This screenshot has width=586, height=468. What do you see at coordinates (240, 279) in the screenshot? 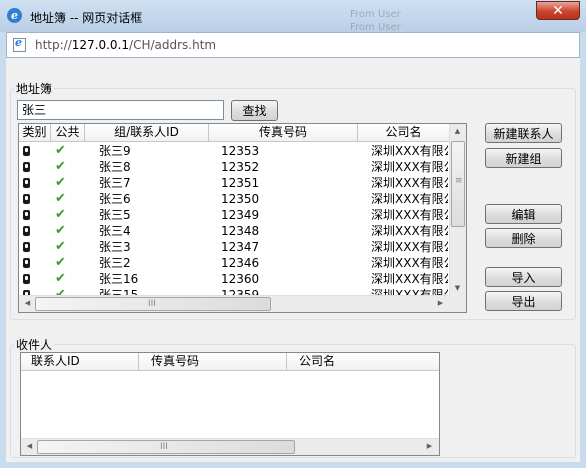
I see `fax-cell: 12360` at bounding box center [240, 279].